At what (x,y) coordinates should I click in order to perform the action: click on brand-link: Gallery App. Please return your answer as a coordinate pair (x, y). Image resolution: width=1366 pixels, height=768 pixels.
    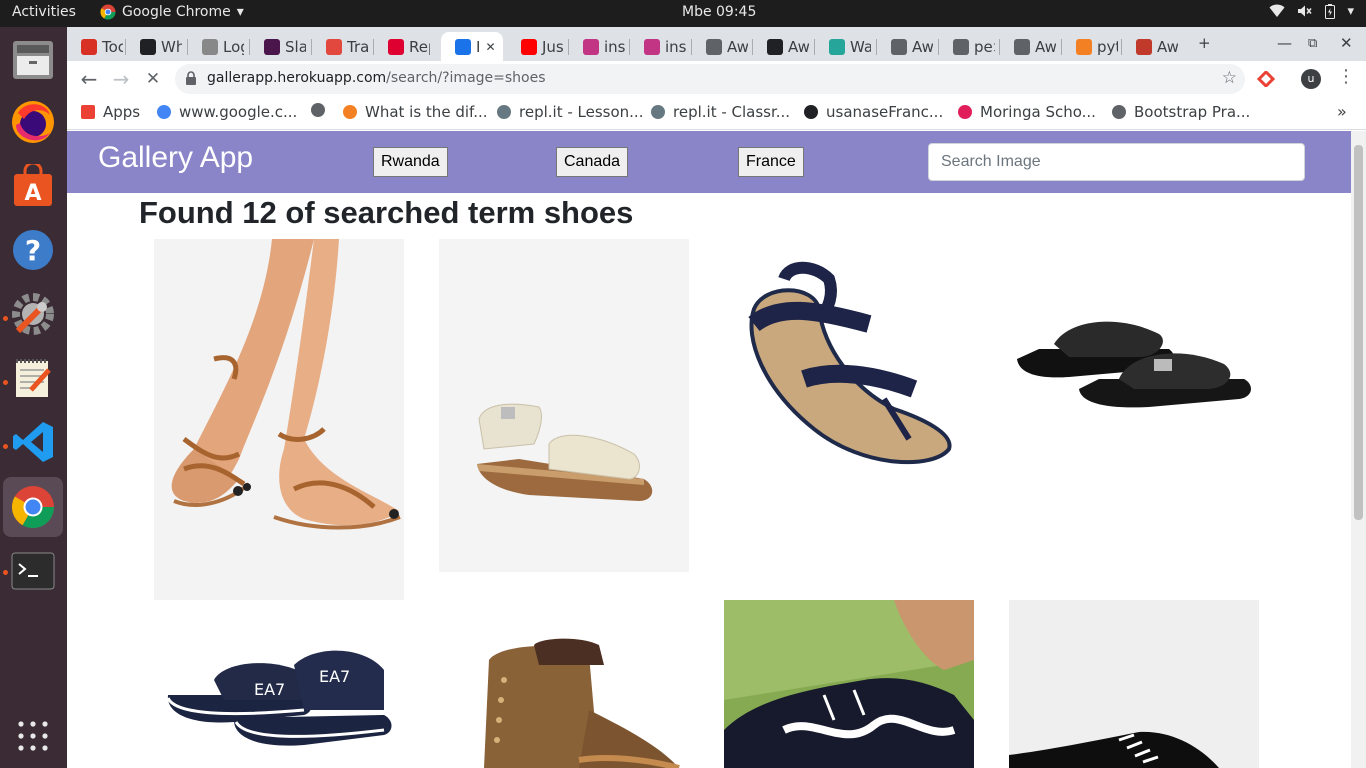
    Looking at the image, I should click on (175, 158).